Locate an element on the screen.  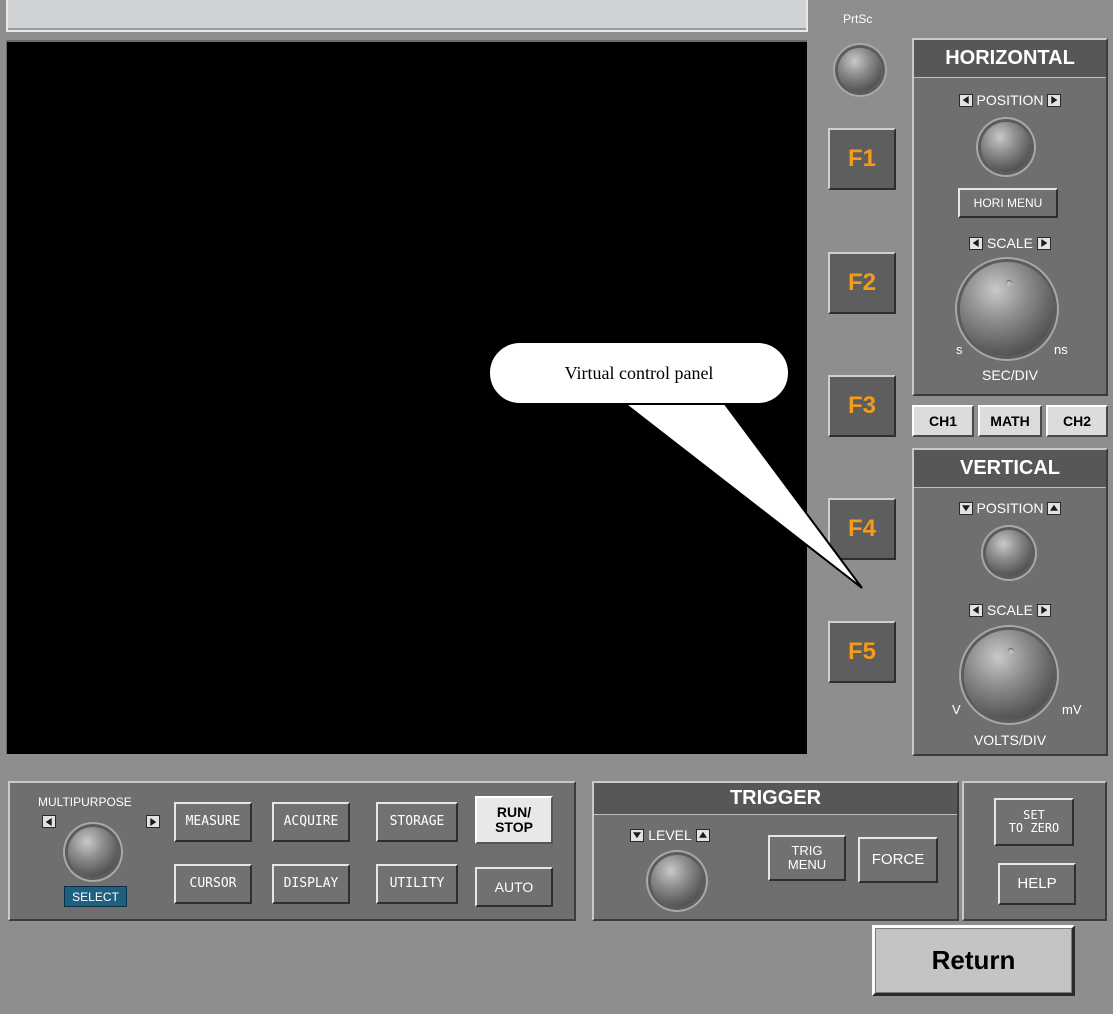
utility-button: UTILITY is located at coordinates (417, 884).